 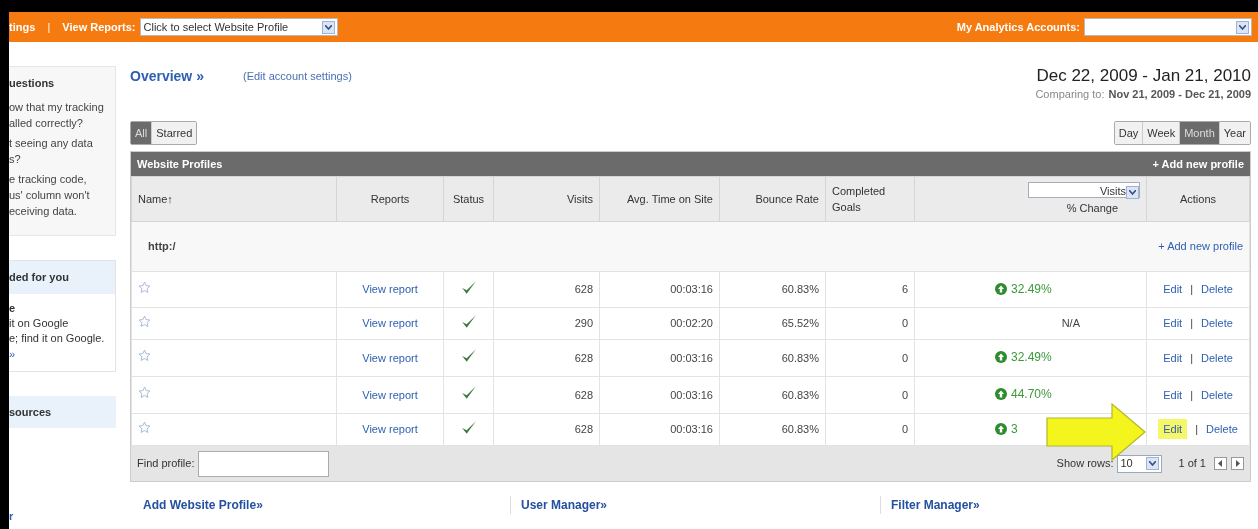 I want to click on show-rows-label: Show rows:, so click(x=1085, y=464).